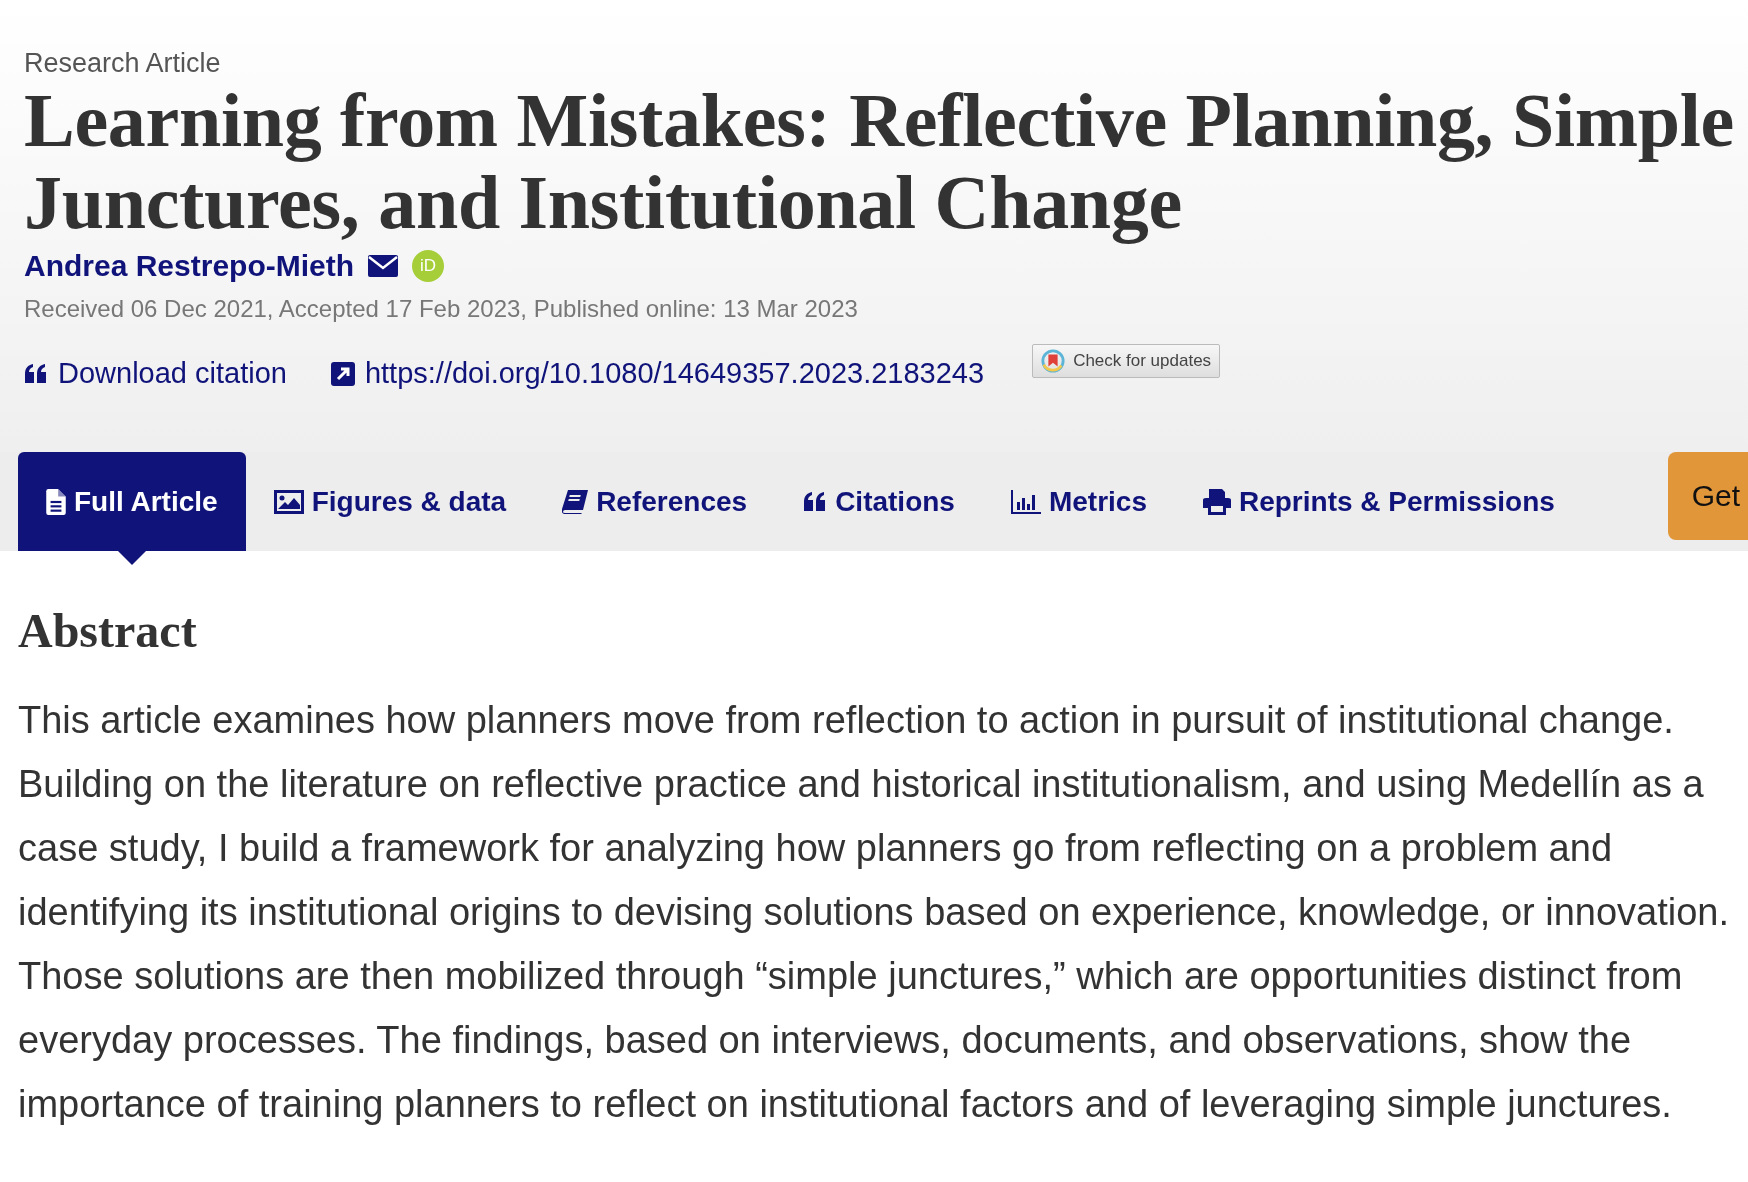 This screenshot has width=1748, height=1182. What do you see at coordinates (155, 373) in the screenshot?
I see `download-citation-link: Download citation` at bounding box center [155, 373].